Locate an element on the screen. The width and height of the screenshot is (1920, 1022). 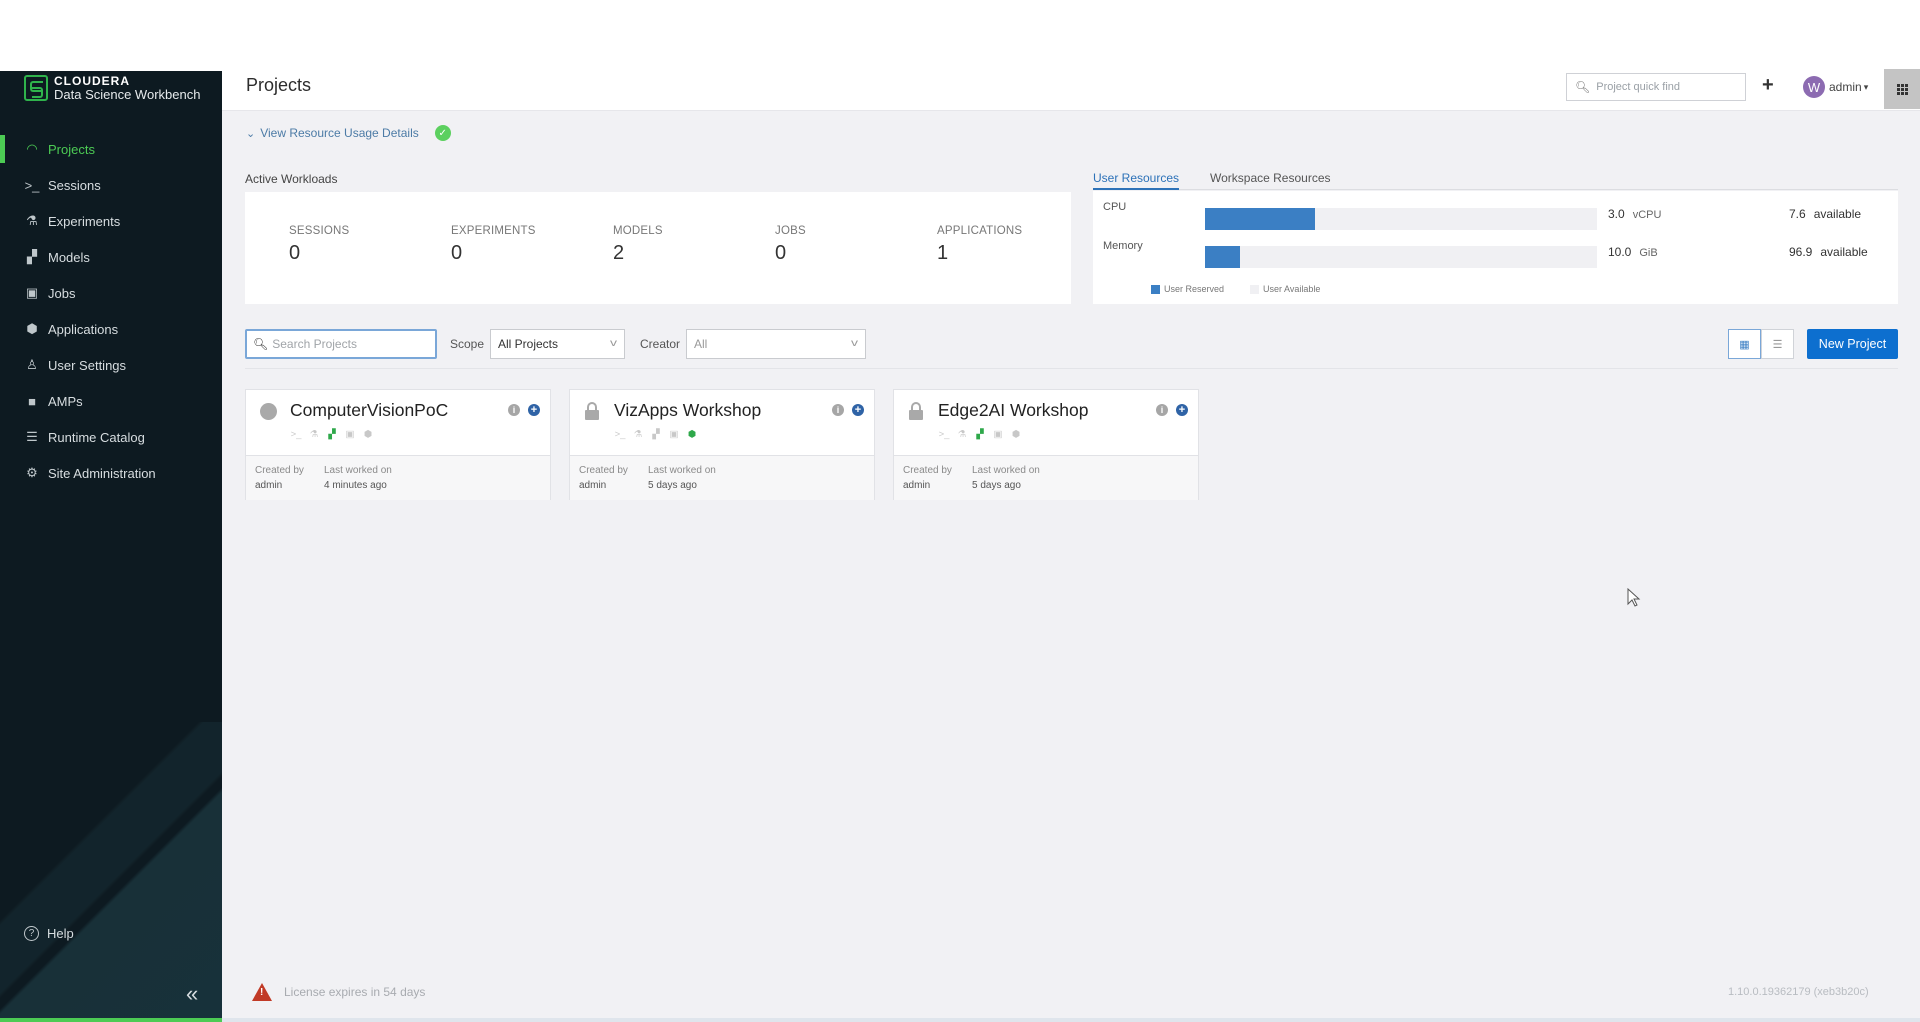
bag-icon: ■ is located at coordinates (32, 401).